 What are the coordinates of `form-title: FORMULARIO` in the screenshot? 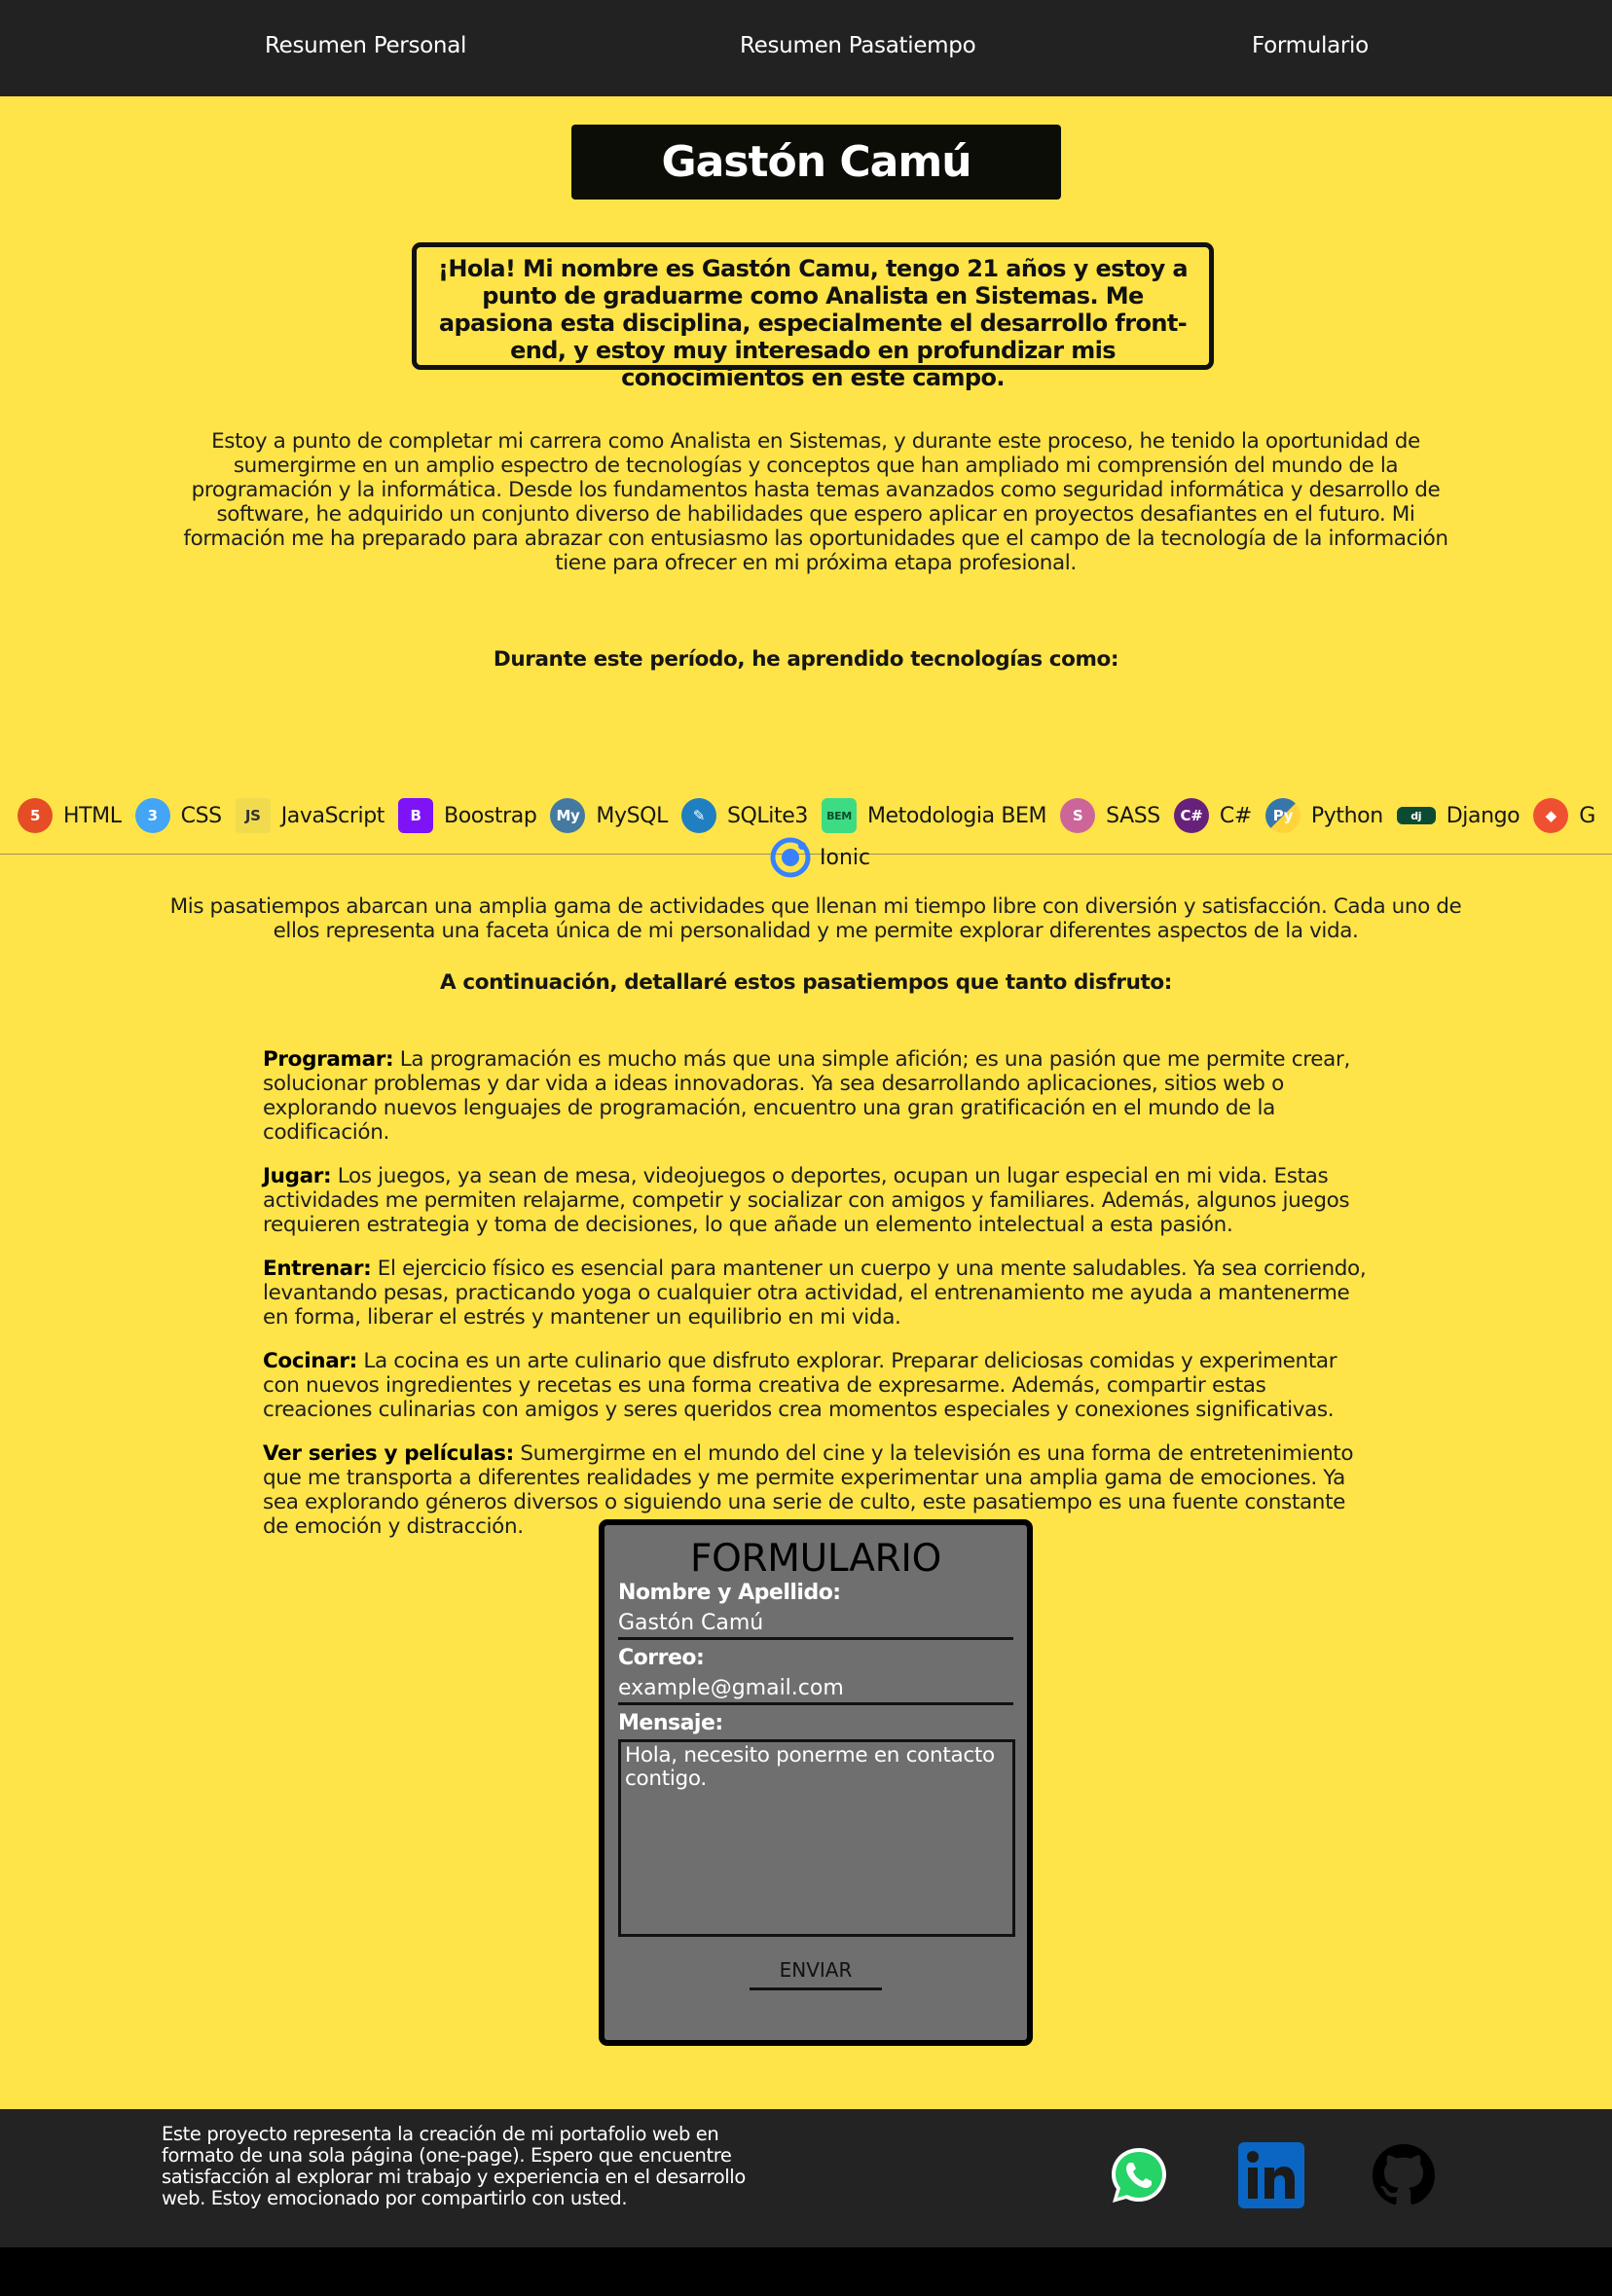 It's located at (815, 1559).